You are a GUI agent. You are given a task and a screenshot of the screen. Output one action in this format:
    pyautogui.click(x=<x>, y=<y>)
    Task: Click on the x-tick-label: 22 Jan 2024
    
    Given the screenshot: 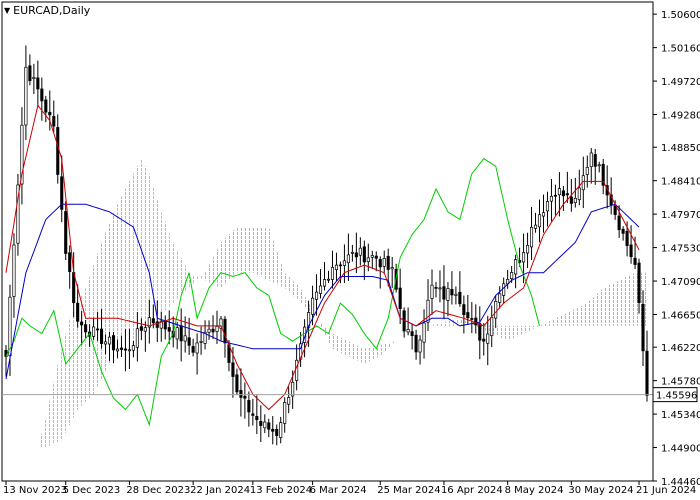 What is the action you would take?
    pyautogui.click(x=220, y=490)
    